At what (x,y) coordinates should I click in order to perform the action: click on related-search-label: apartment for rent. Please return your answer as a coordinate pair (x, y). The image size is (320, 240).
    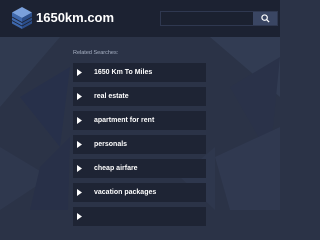
    Looking at the image, I should click on (124, 120).